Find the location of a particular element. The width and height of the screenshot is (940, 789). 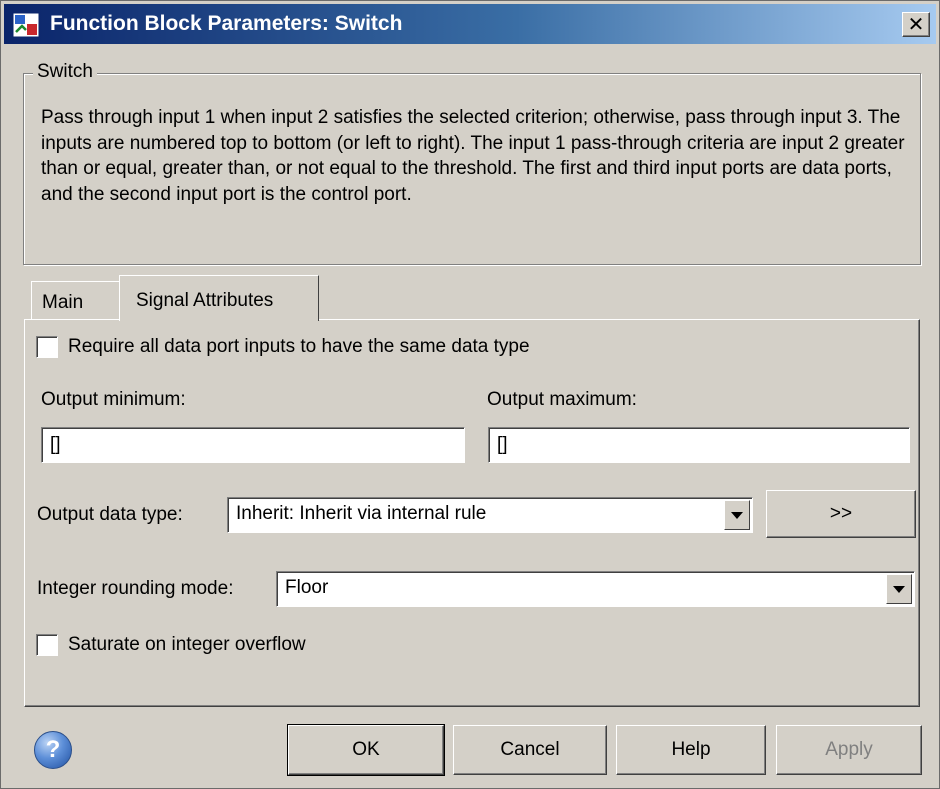

help-button: Help is located at coordinates (691, 750).